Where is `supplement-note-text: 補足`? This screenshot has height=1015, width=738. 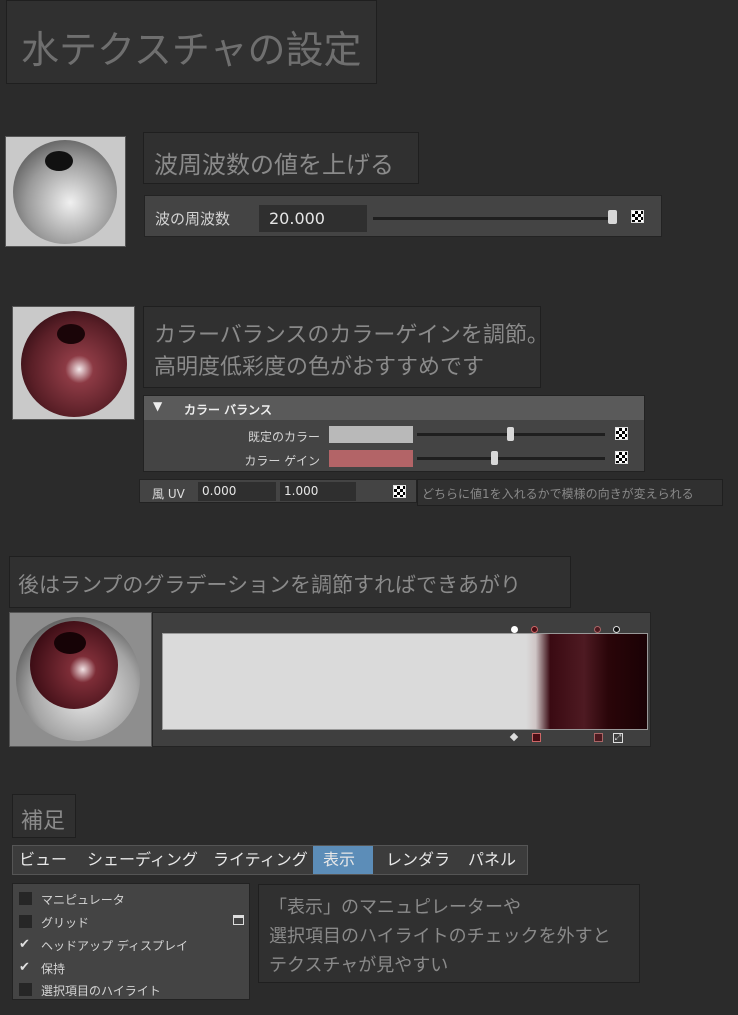
supplement-note-text: 補足 is located at coordinates (43, 821).